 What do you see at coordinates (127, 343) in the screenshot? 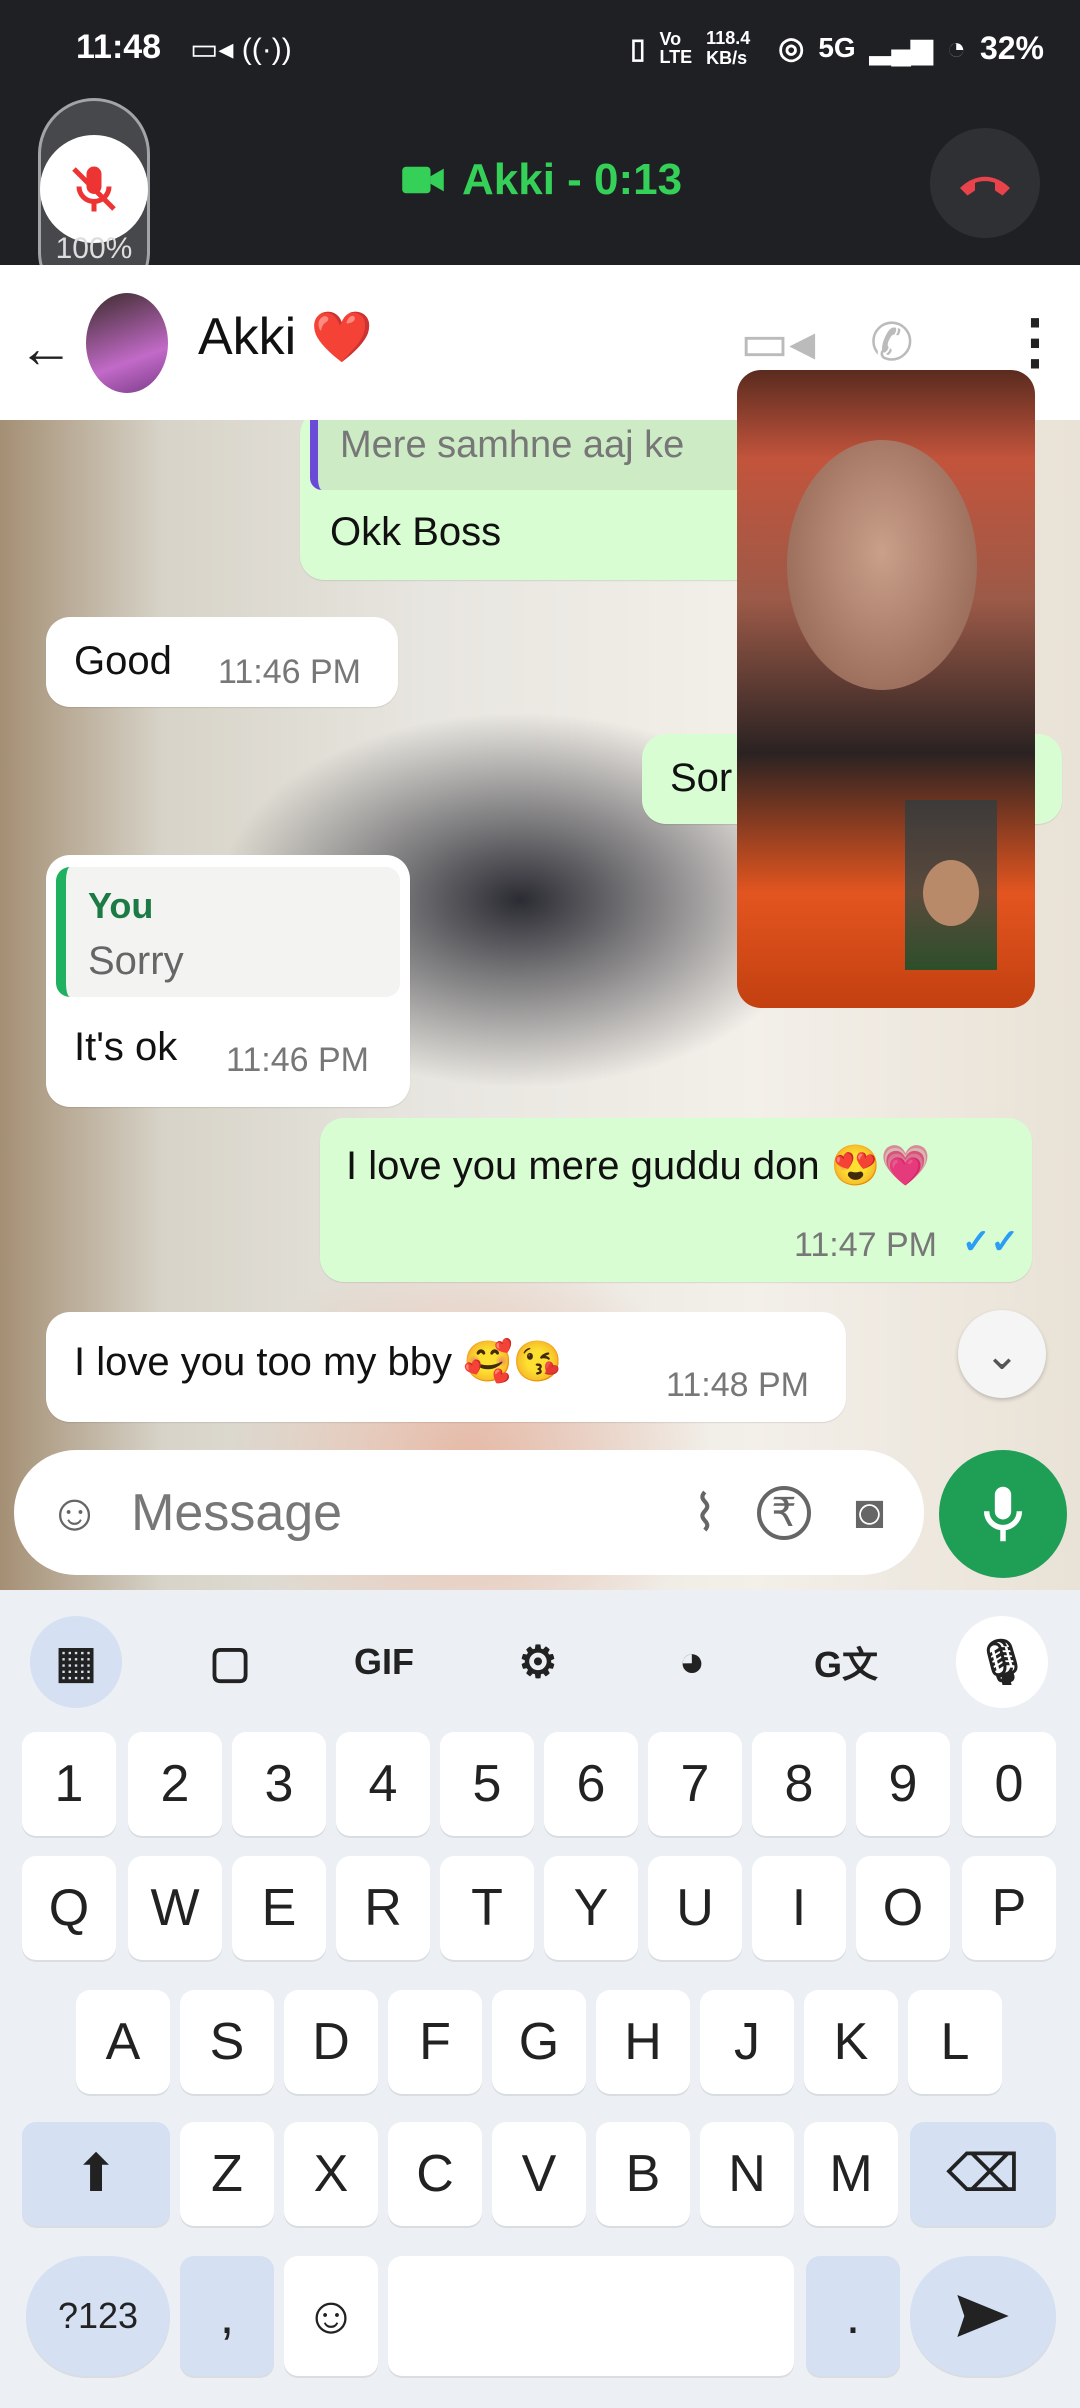
I see `avatar` at bounding box center [127, 343].